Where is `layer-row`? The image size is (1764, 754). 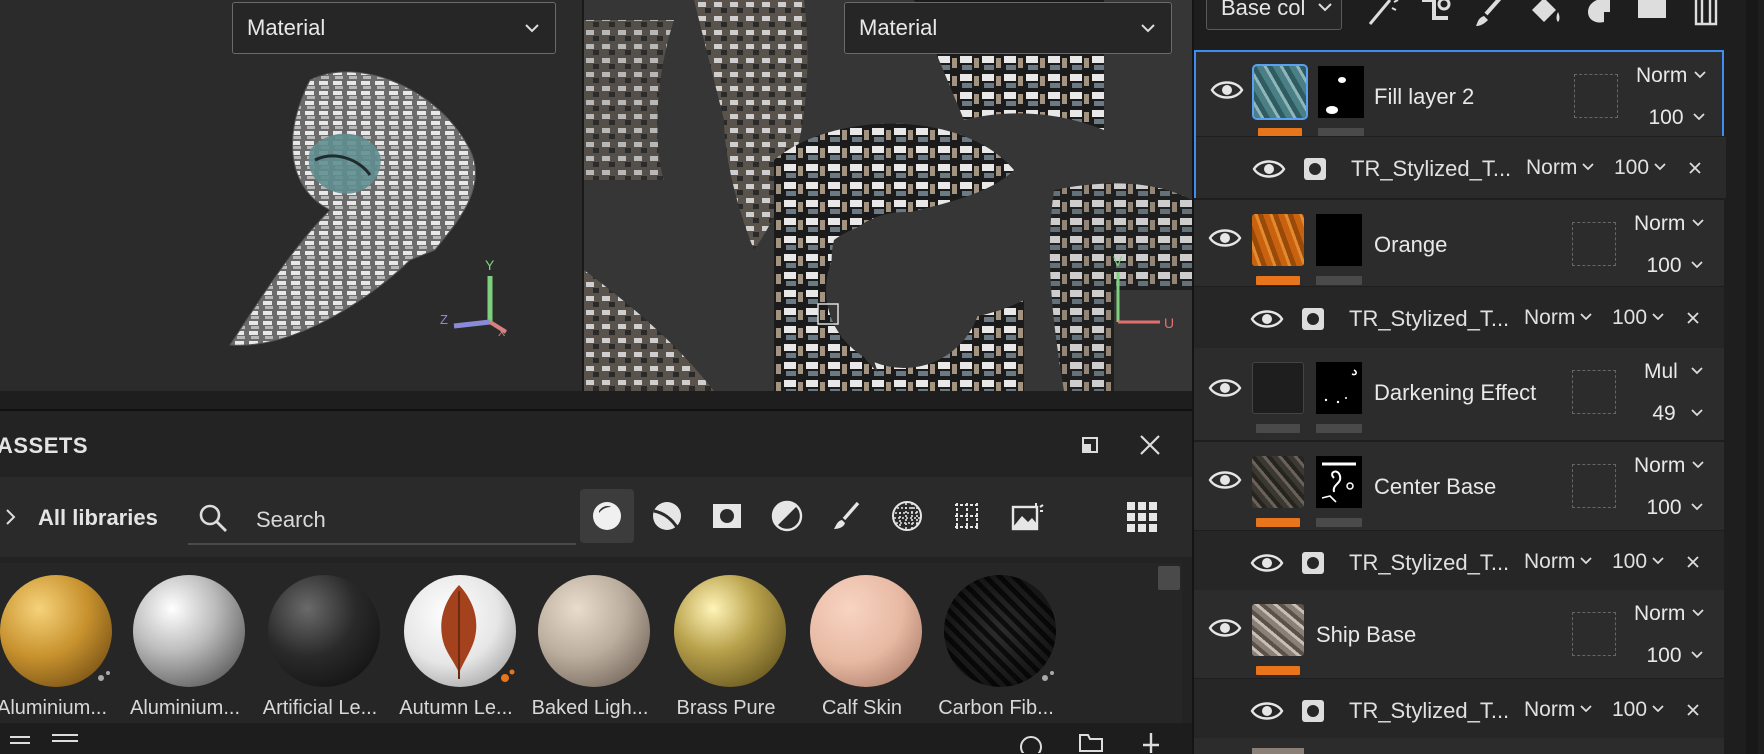
layer-row is located at coordinates (1459, 746).